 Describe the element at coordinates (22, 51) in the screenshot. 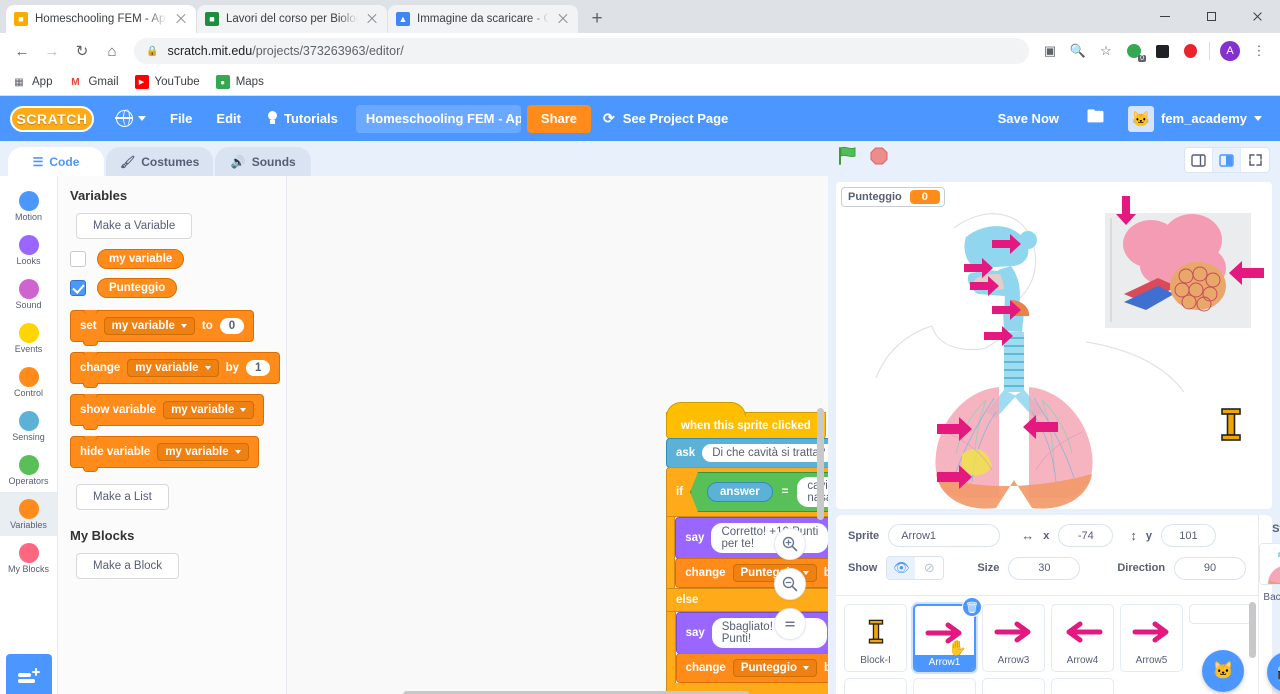

I see `back-button: ←` at that location.